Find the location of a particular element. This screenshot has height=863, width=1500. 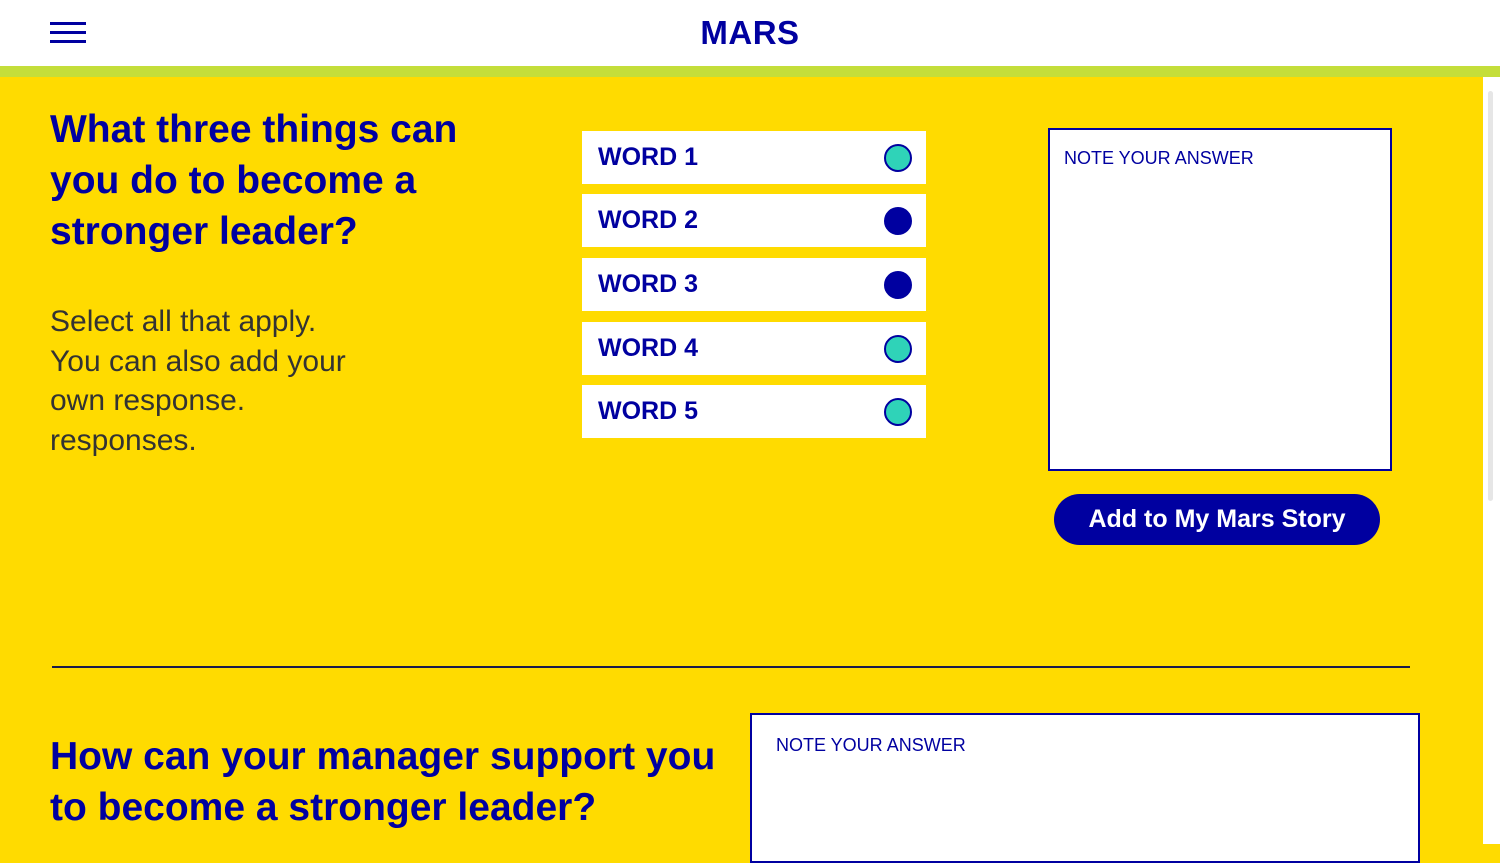

option-label: WORD 3 is located at coordinates (648, 284).